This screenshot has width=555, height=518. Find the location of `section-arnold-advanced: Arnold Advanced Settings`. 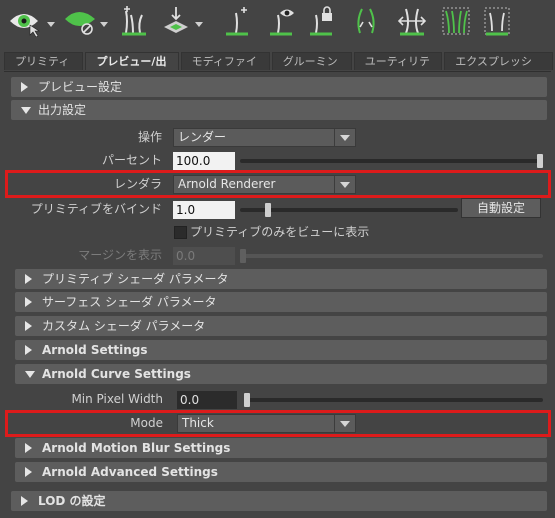

section-arnold-advanced: Arnold Advanced Settings is located at coordinates (281, 472).